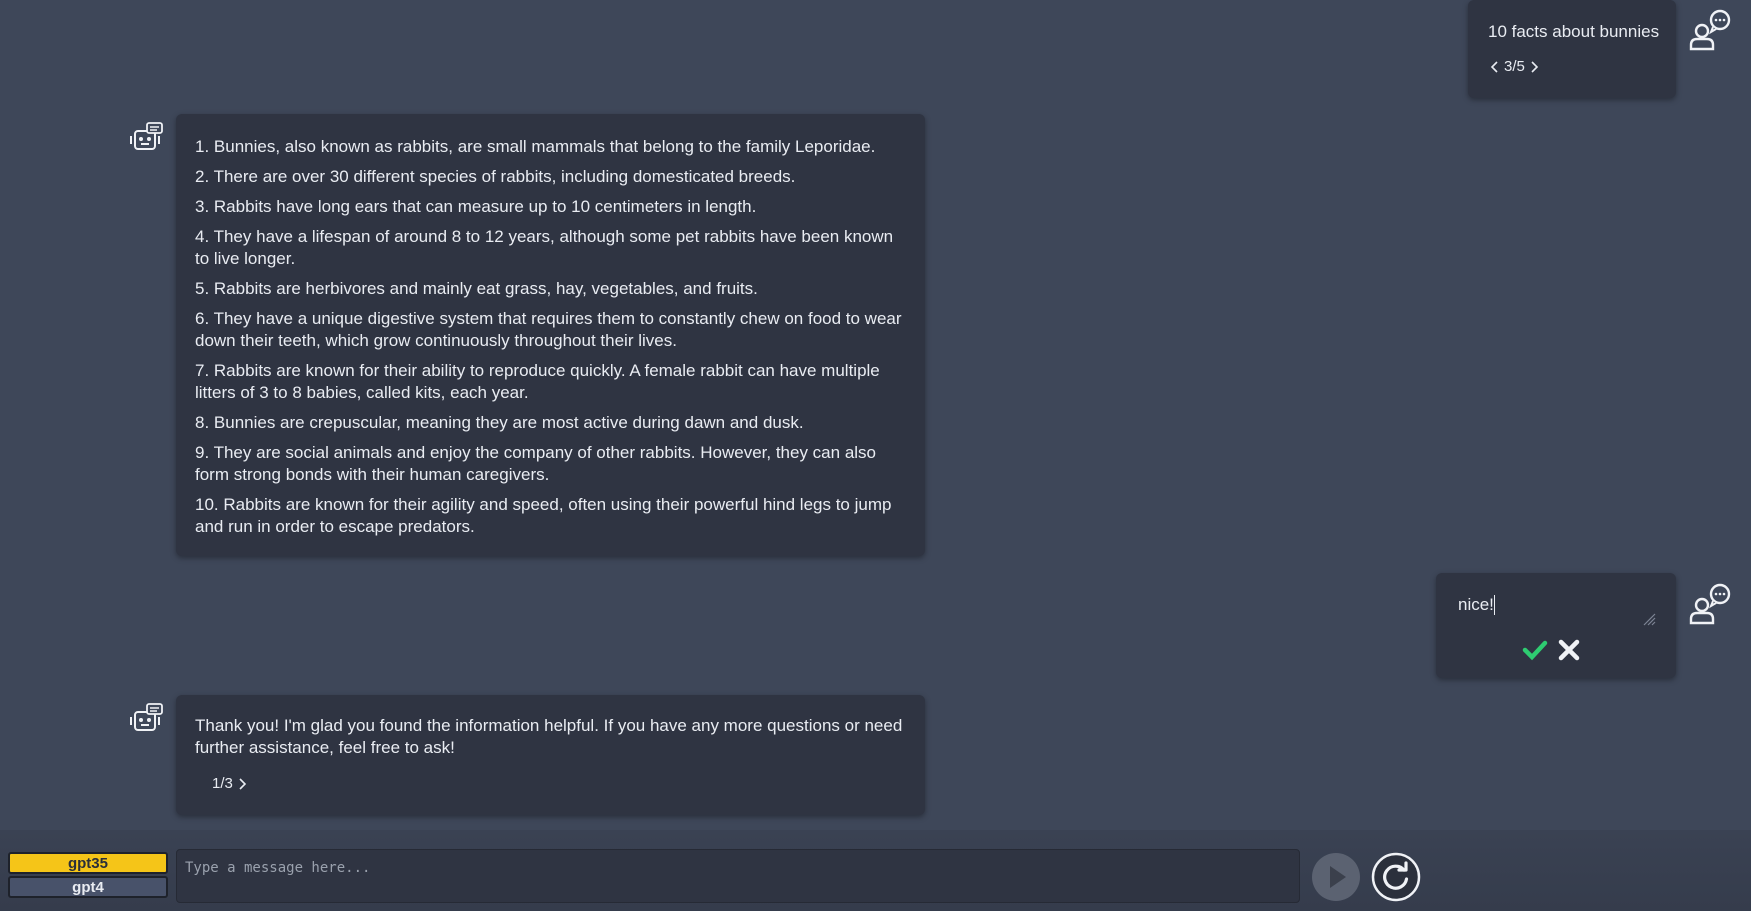 The width and height of the screenshot is (1751, 911). I want to click on pager-label: 3/5, so click(1514, 66).